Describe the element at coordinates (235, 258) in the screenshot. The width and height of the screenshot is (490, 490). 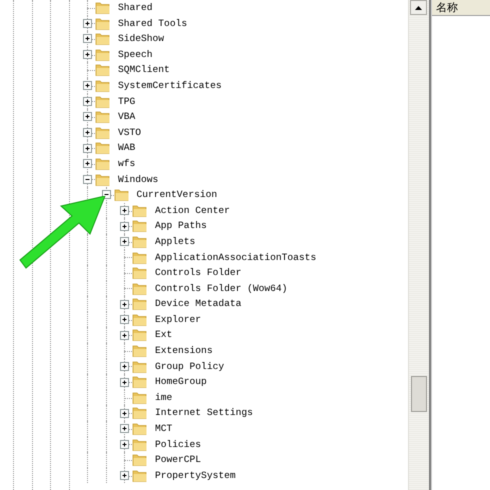
I see `tree-item-label: ApplicationAssociationToasts` at that location.